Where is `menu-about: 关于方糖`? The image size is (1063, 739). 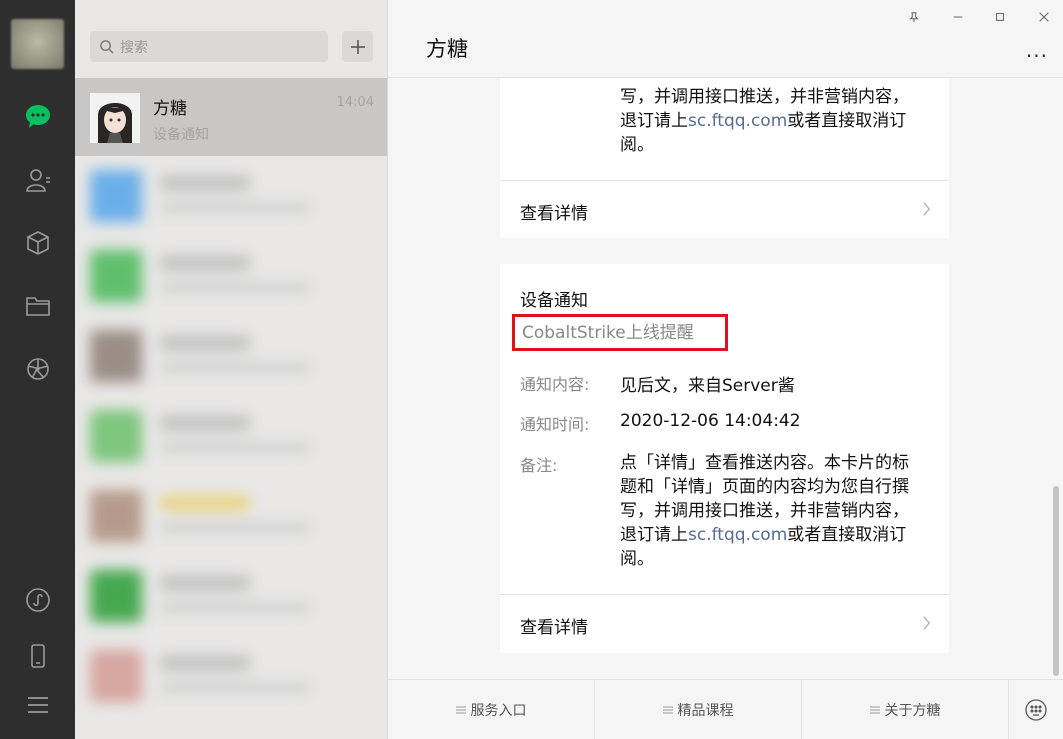
menu-about: 关于方糖 is located at coordinates (905, 709).